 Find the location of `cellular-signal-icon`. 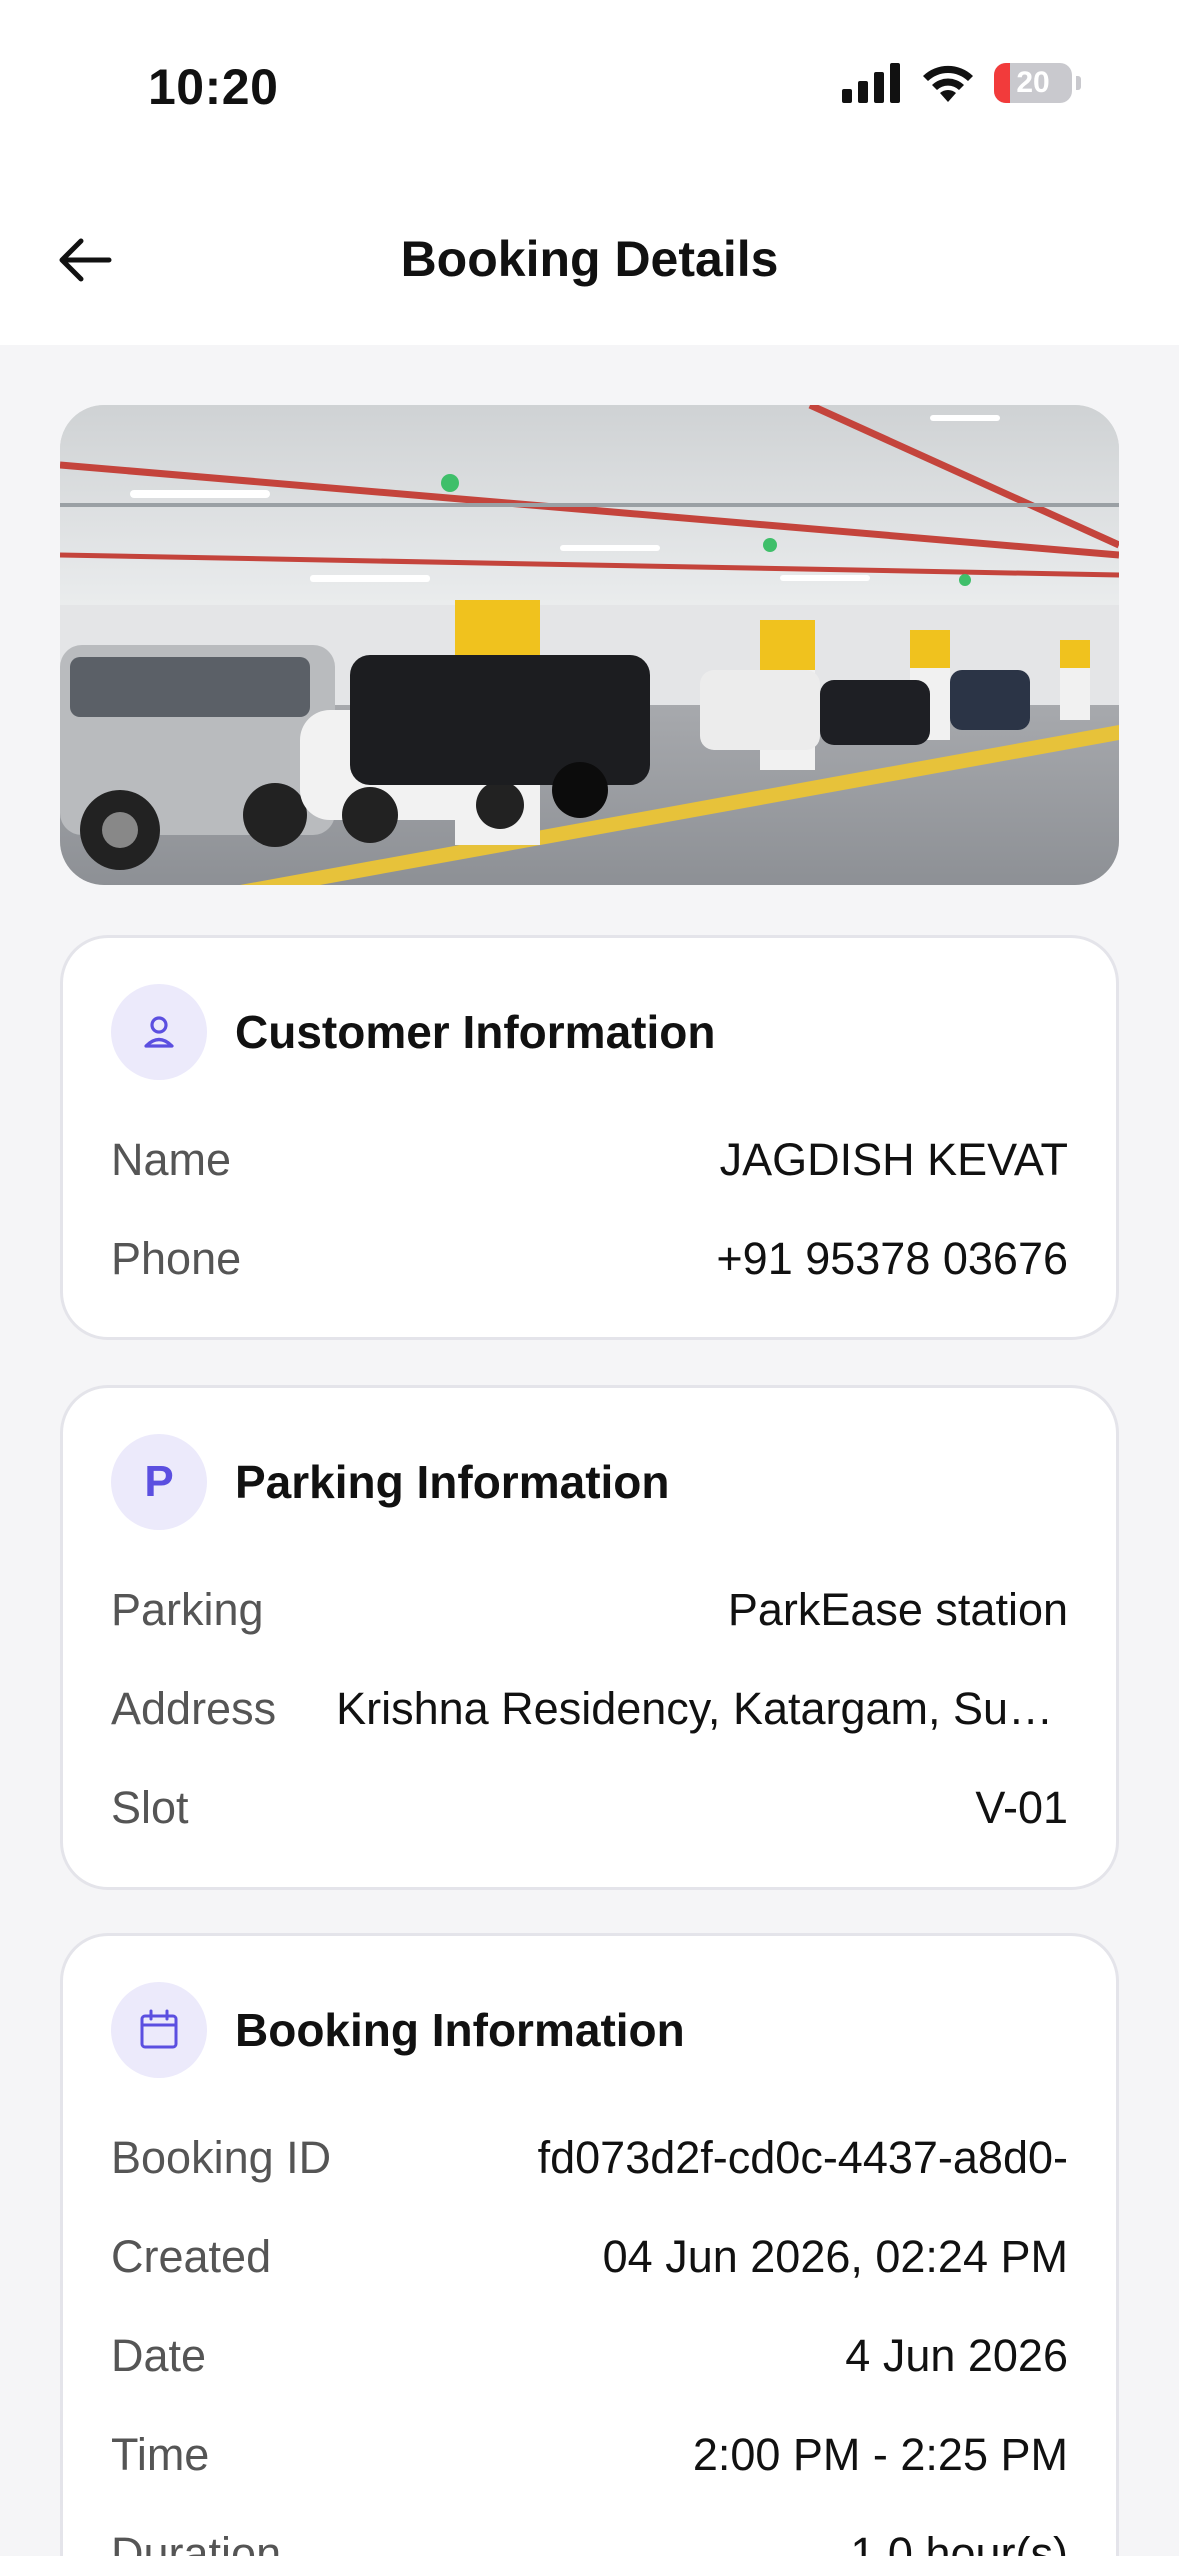

cellular-signal-icon is located at coordinates (871, 83).